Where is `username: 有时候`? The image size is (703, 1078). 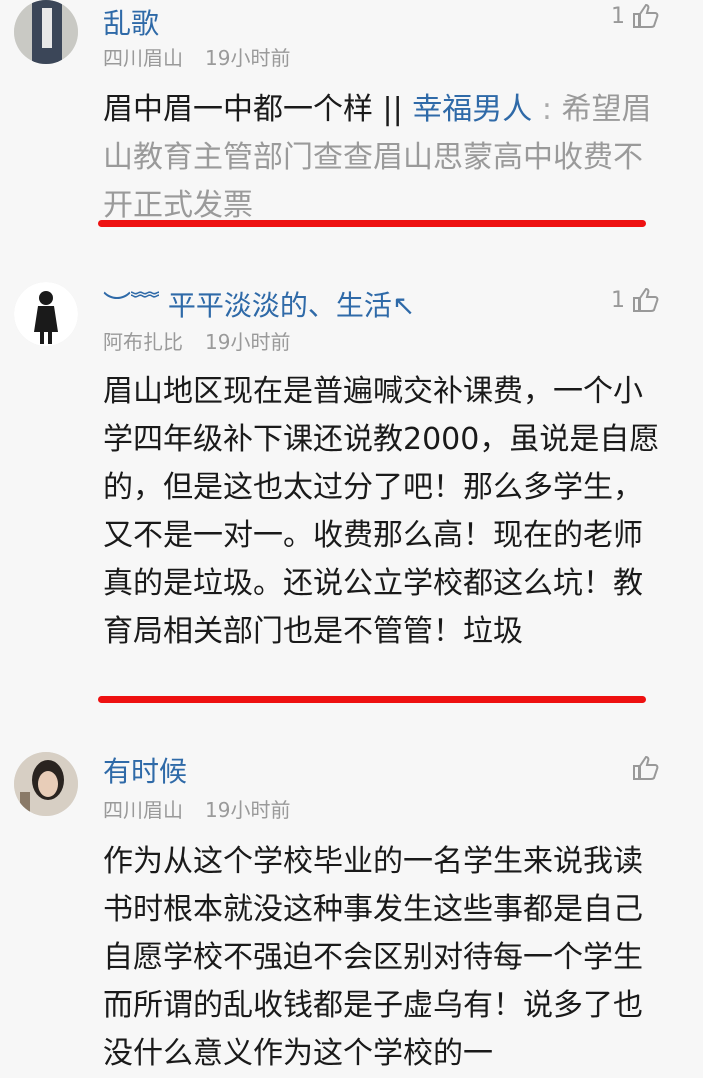
username: 有时候 is located at coordinates (145, 770).